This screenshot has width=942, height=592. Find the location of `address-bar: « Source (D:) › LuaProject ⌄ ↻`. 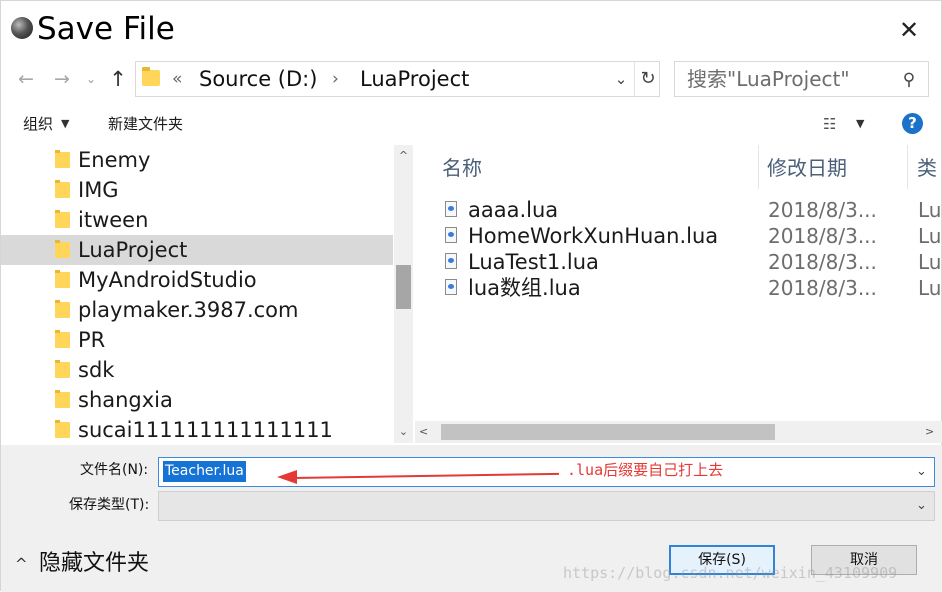

address-bar: « Source (D:) › LuaProject ⌄ ↻ is located at coordinates (397, 79).